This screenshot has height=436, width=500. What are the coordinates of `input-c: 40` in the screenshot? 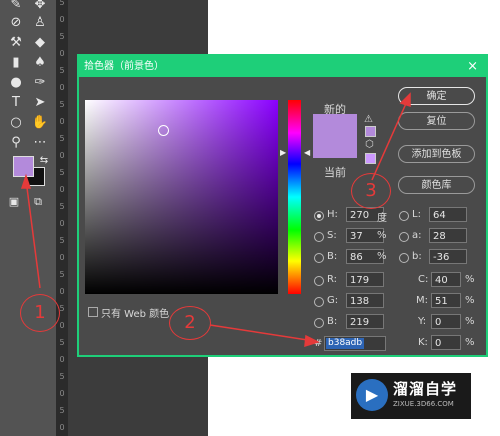 It's located at (446, 279).